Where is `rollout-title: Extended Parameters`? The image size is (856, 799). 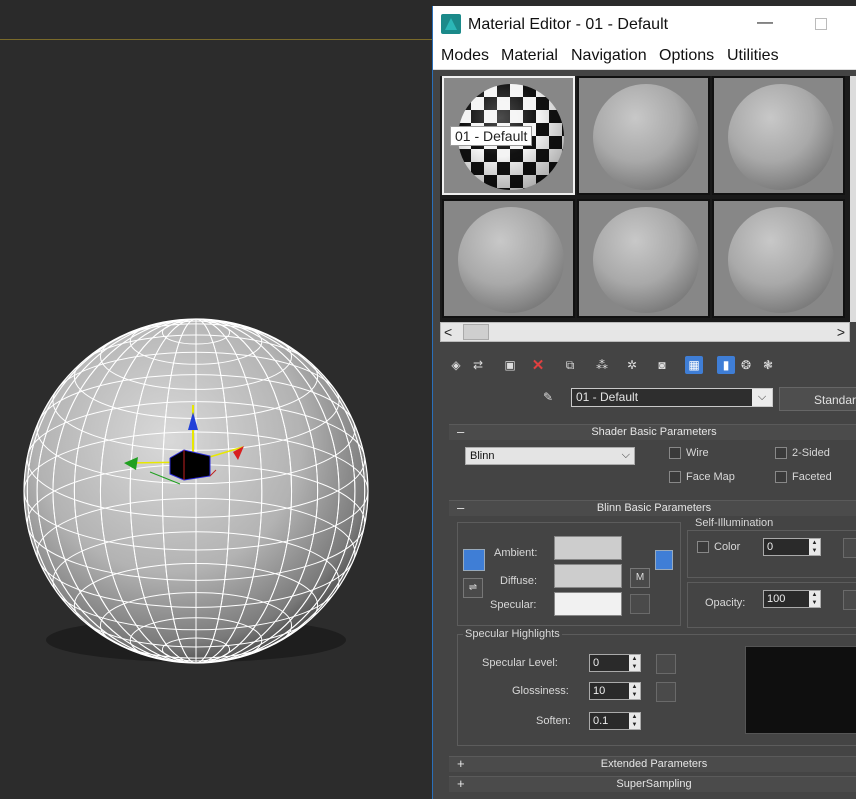
rollout-title: Extended Parameters is located at coordinates (654, 764).